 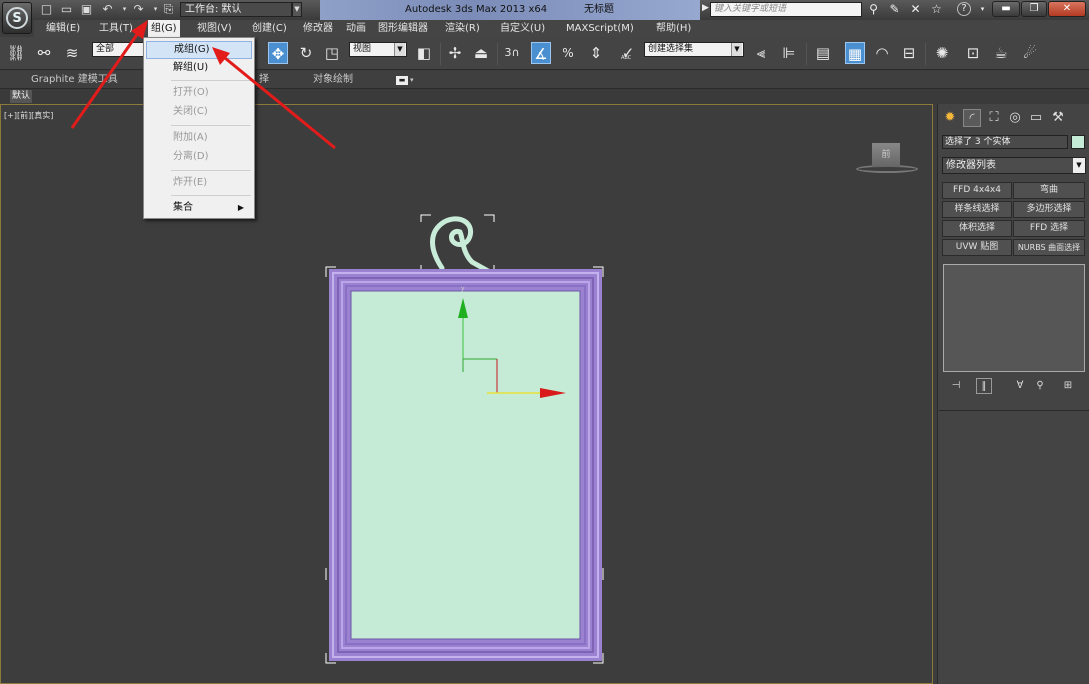 What do you see at coordinates (72, 53) in the screenshot?
I see `bind-space-warp-icon: ≋` at bounding box center [72, 53].